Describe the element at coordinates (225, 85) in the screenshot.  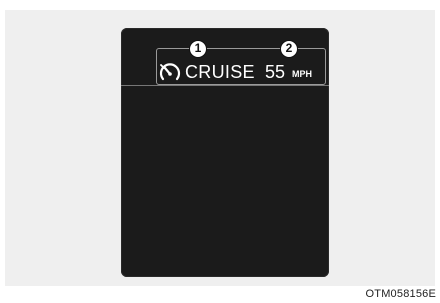
I see `display-divider` at that location.